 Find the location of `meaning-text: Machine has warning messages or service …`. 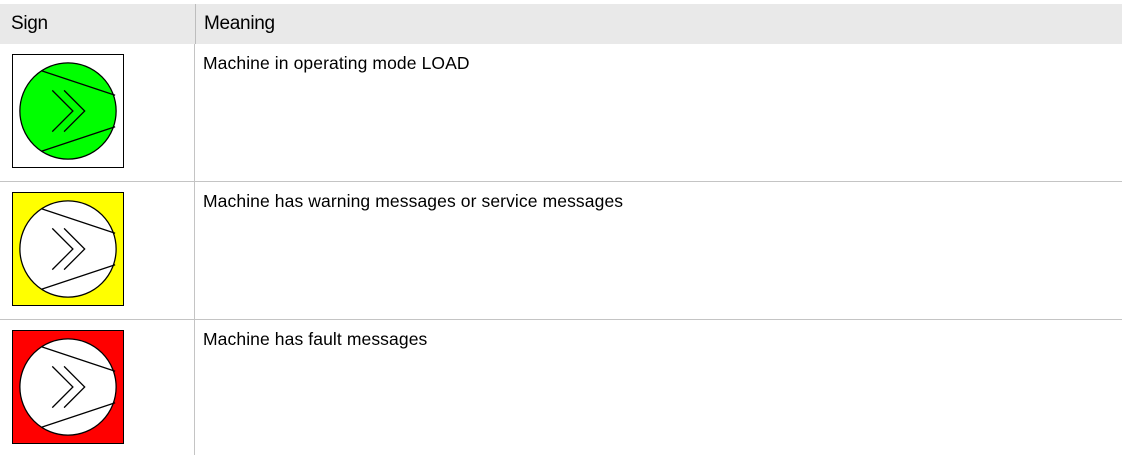

meaning-text: Machine has warning messages or service … is located at coordinates (413, 201).